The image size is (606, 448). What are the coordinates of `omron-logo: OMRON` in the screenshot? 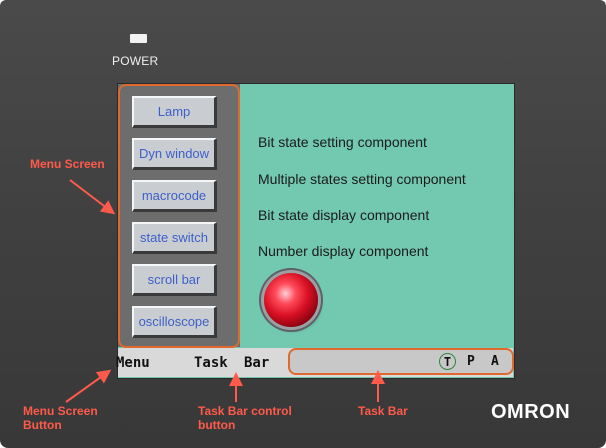 It's located at (531, 412).